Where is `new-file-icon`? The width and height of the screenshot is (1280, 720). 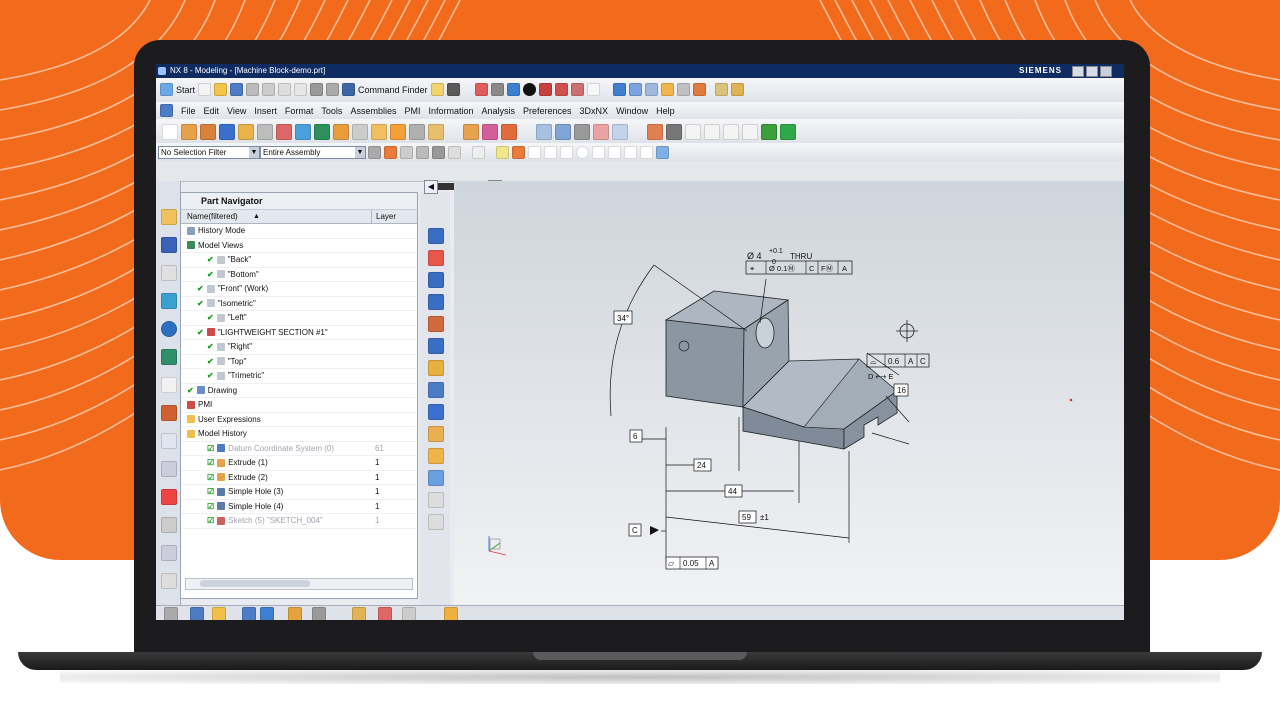
new-file-icon is located at coordinates (205, 89).